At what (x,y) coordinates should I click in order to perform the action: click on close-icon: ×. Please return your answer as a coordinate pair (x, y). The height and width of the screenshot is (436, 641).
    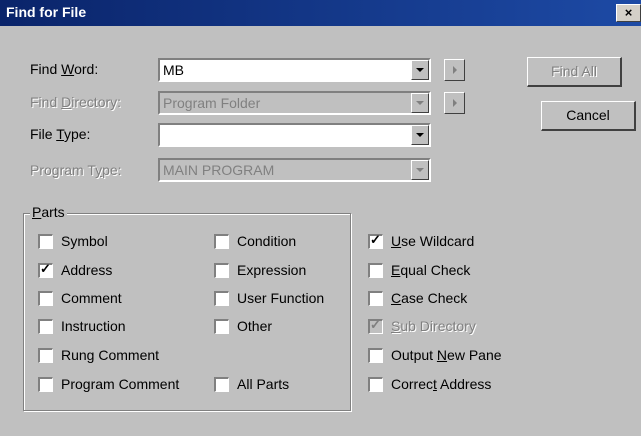
    Looking at the image, I should click on (628, 13).